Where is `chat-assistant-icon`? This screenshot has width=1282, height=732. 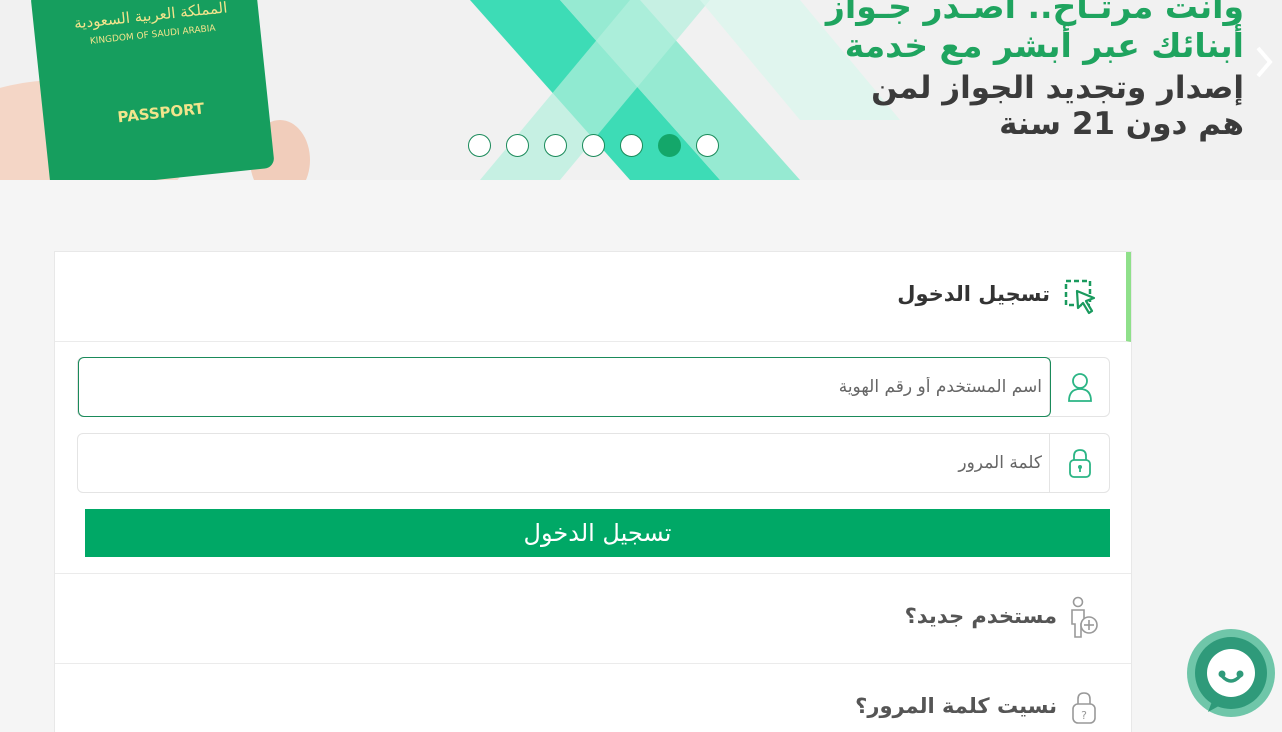 chat-assistant-icon is located at coordinates (1231, 673).